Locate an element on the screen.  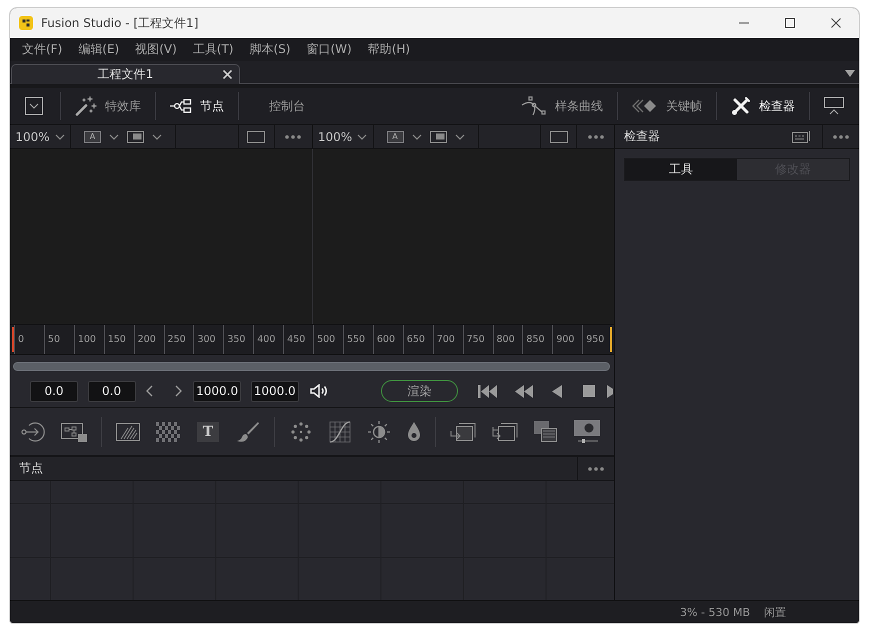
menu-item: 工具(T) is located at coordinates (213, 49).